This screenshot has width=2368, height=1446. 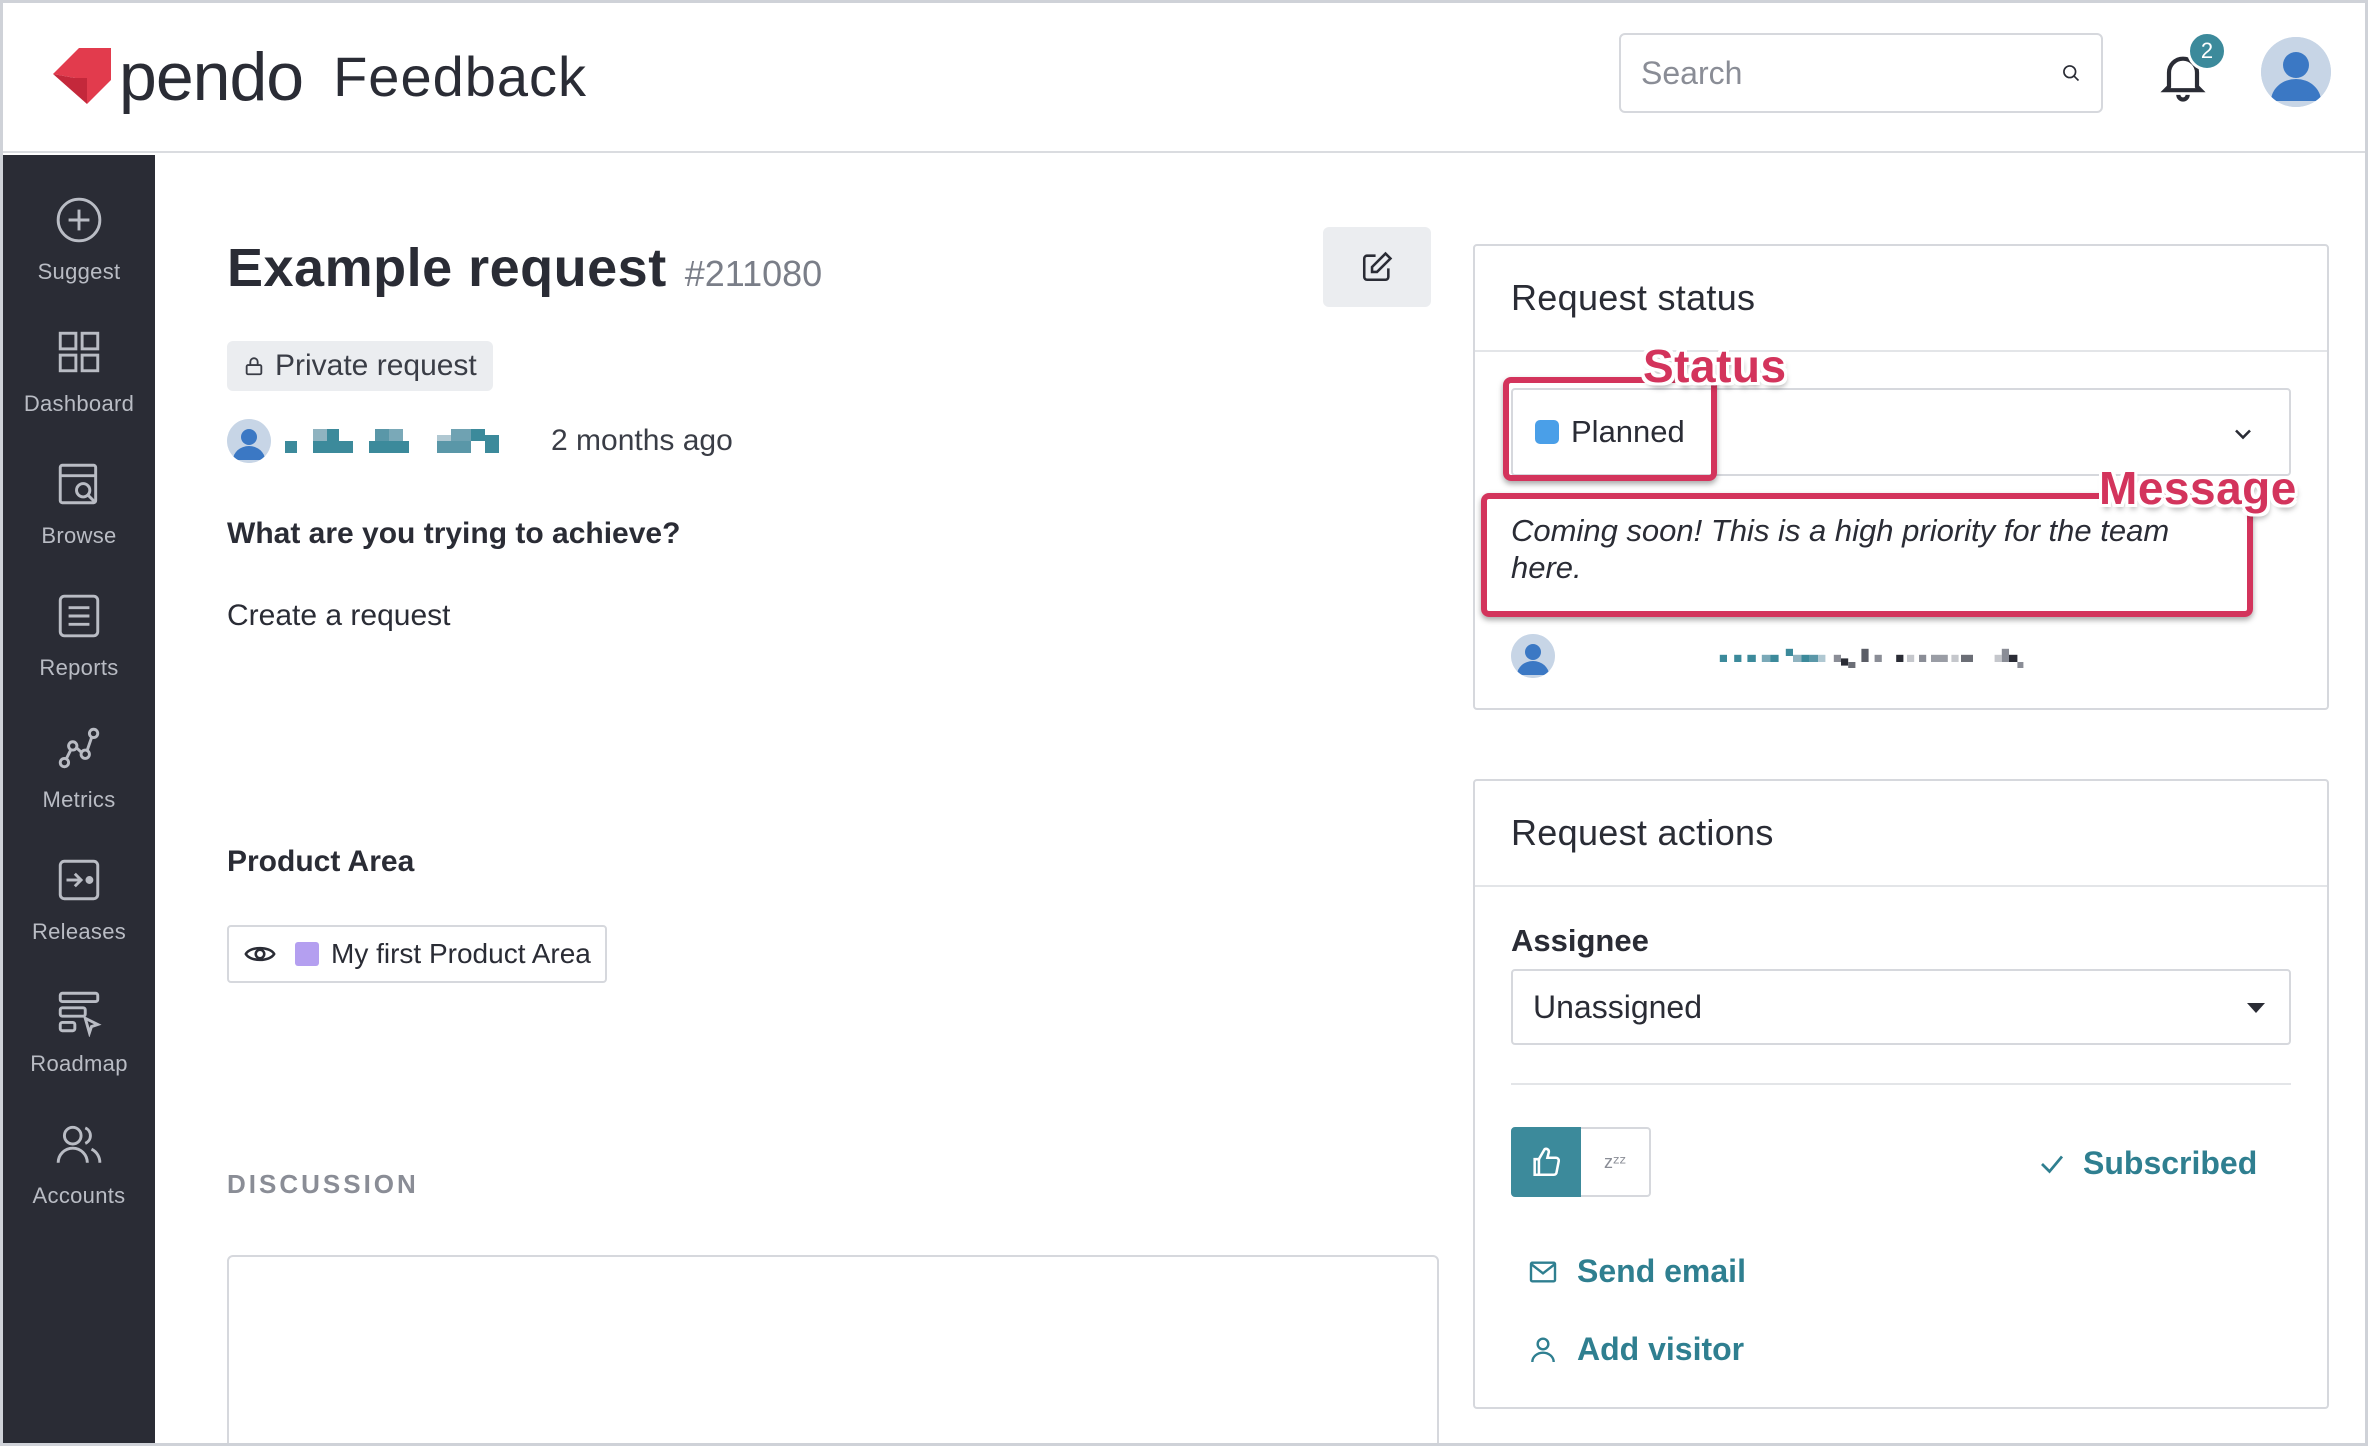 What do you see at coordinates (79, 352) in the screenshot?
I see `grid-icon` at bounding box center [79, 352].